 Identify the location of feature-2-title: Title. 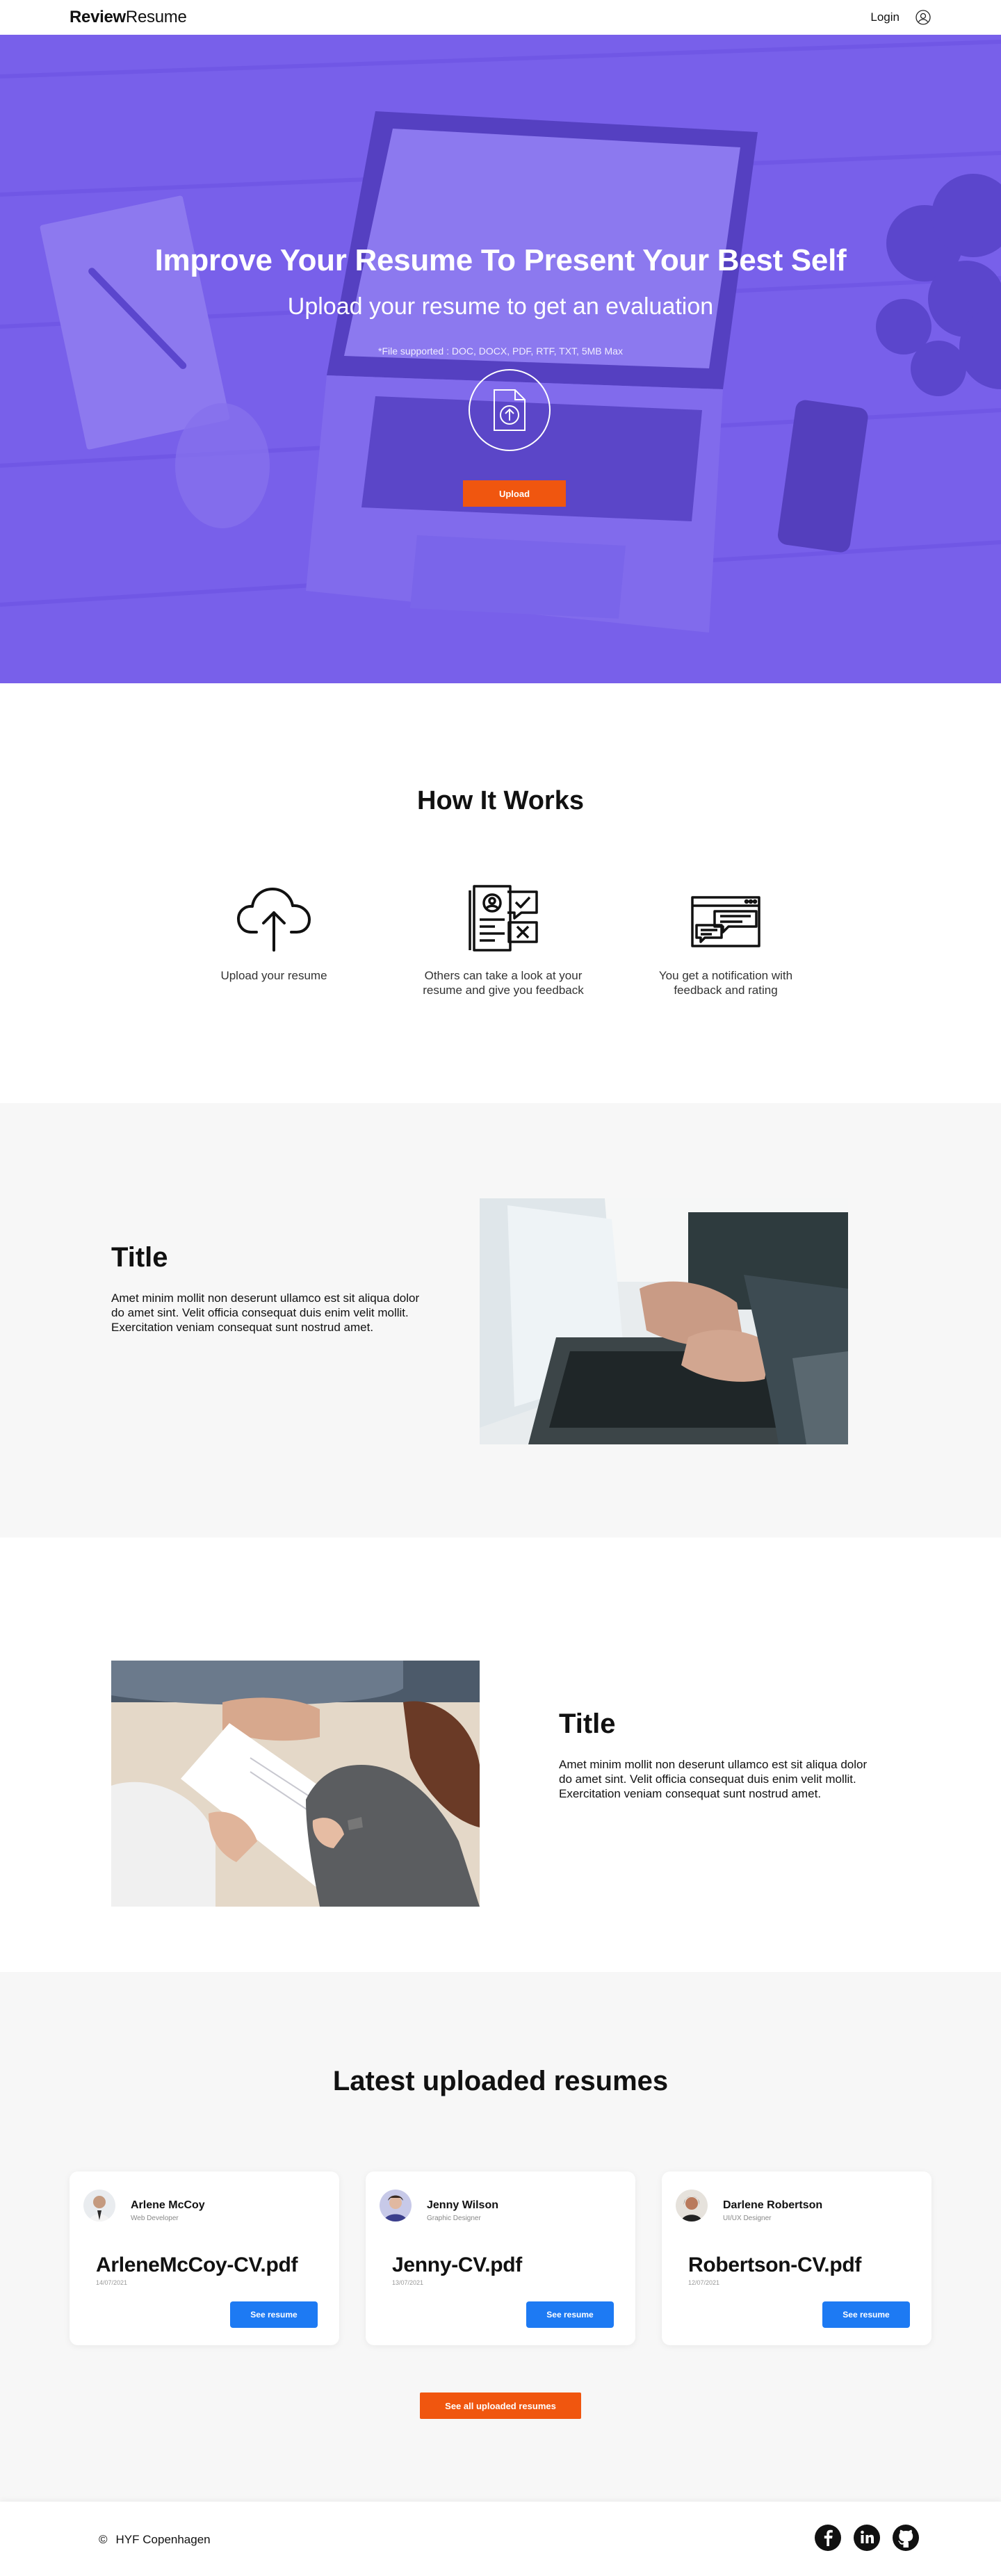
(587, 1724).